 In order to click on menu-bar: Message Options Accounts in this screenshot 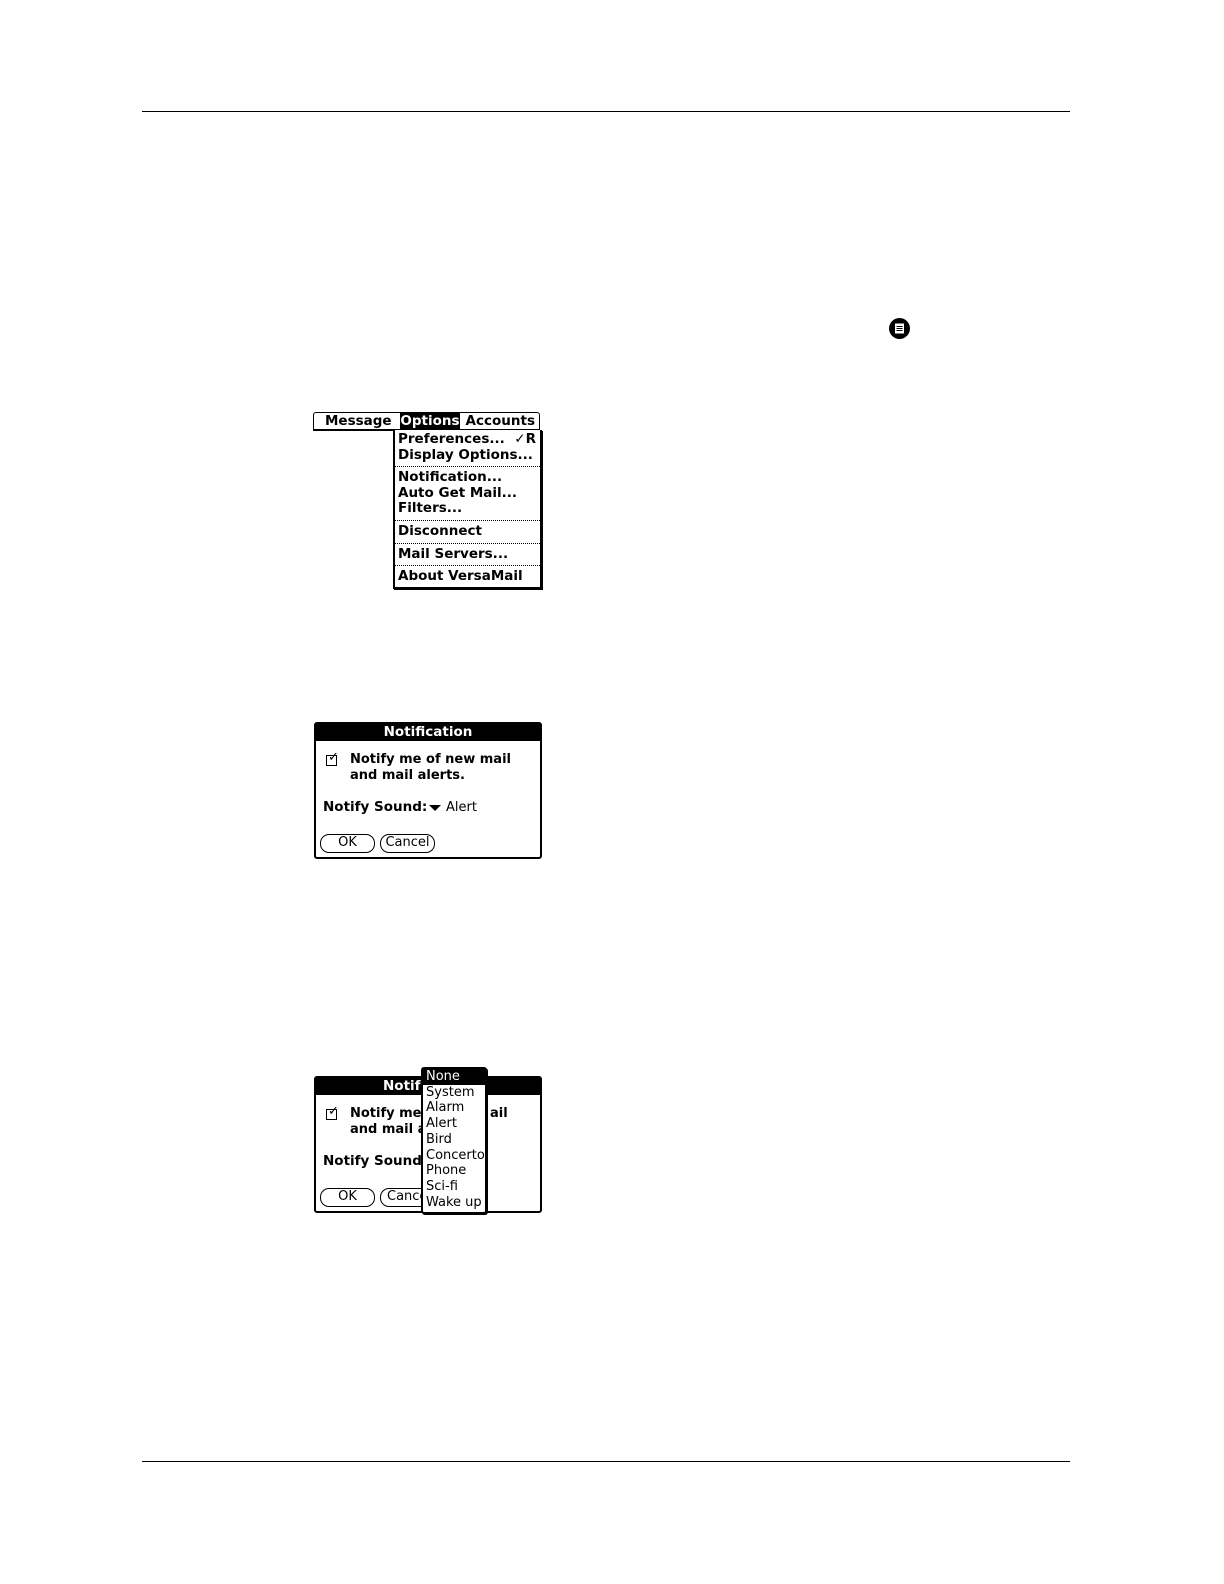, I will do `click(426, 421)`.